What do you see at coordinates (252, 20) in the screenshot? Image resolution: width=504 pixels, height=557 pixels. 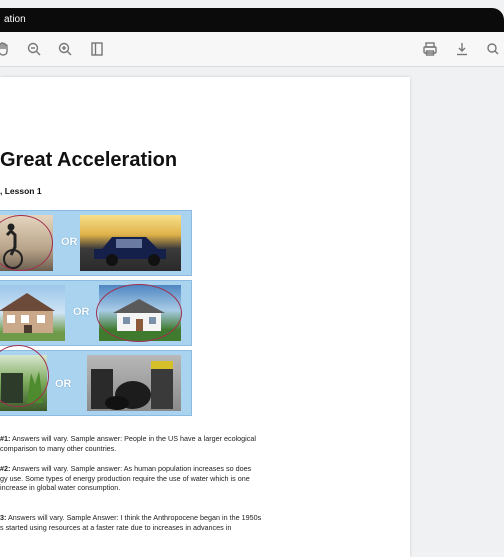 I see `window-titlebar: ation` at bounding box center [252, 20].